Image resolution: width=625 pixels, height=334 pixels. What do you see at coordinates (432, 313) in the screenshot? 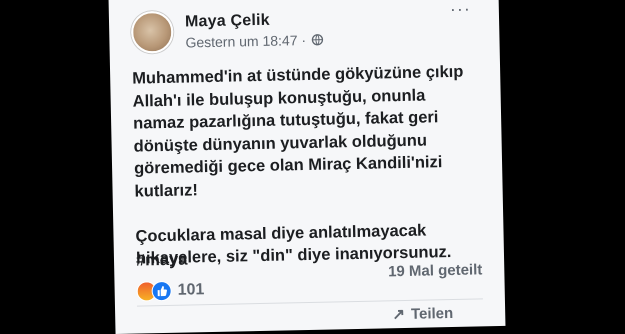
I see `share-label: Teilen` at bounding box center [432, 313].